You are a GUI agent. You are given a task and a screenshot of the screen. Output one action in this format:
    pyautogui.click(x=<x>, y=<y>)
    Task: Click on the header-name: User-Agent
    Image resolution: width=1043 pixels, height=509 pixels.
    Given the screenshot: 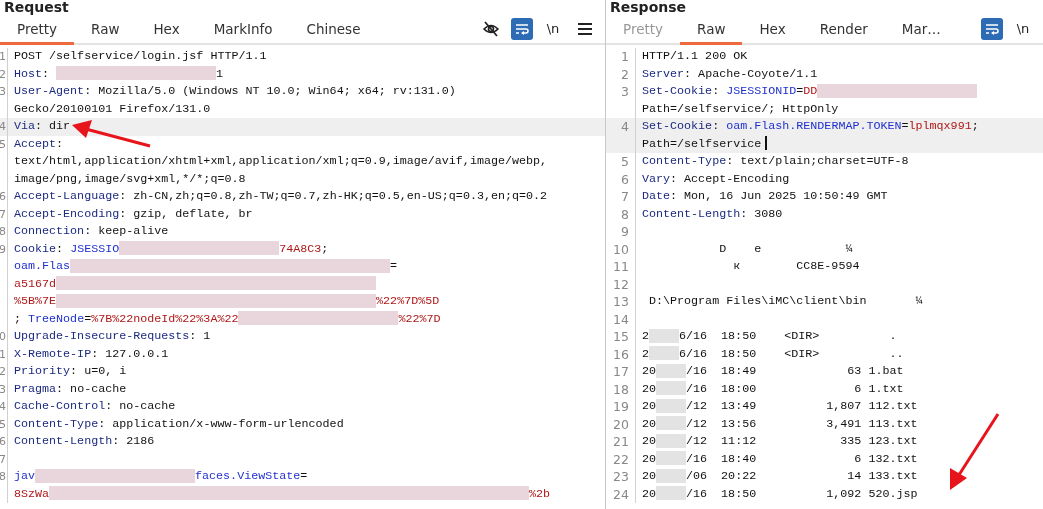 What is the action you would take?
    pyautogui.click(x=49, y=91)
    